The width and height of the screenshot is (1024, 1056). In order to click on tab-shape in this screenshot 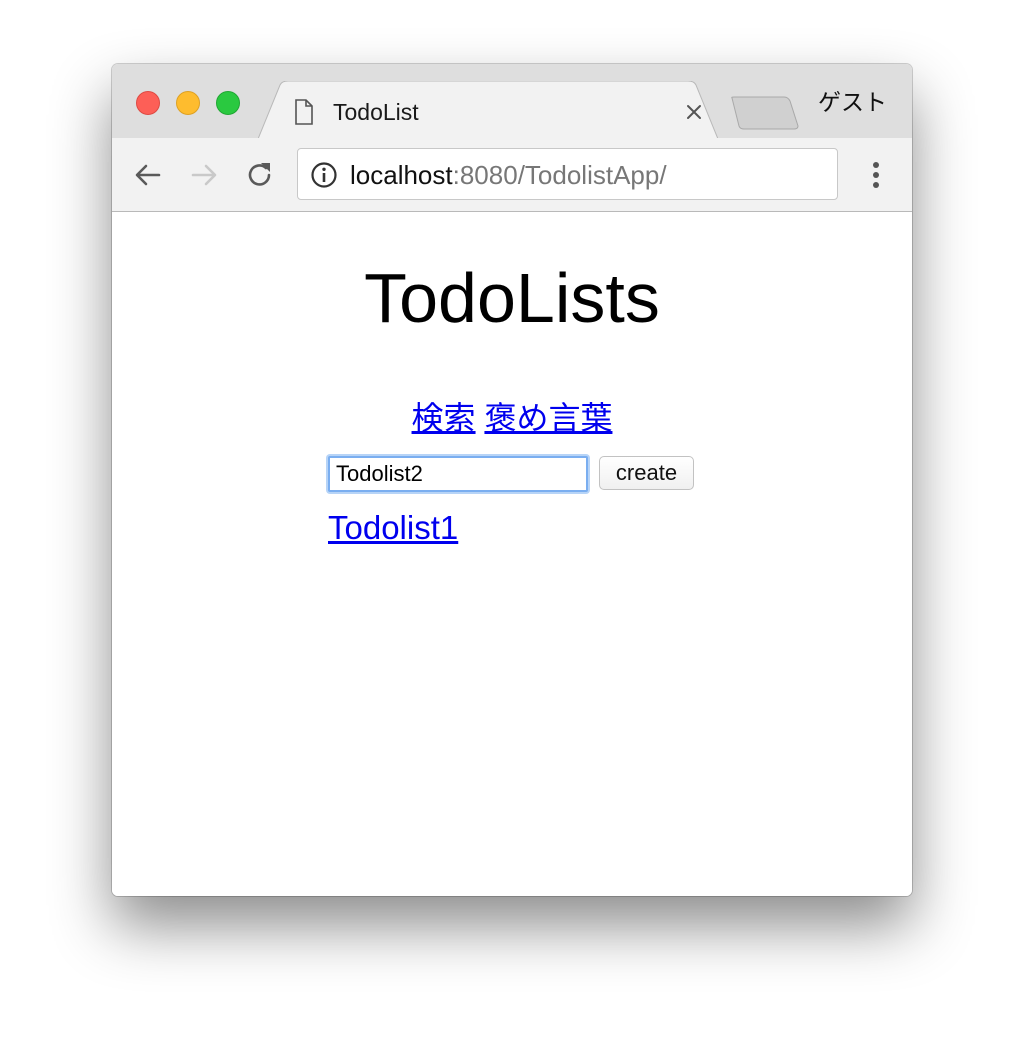, I will do `click(488, 110)`.